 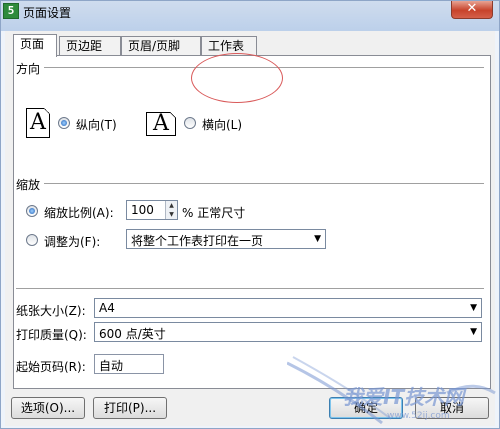 What do you see at coordinates (64, 123) in the screenshot?
I see `portrait-radio` at bounding box center [64, 123].